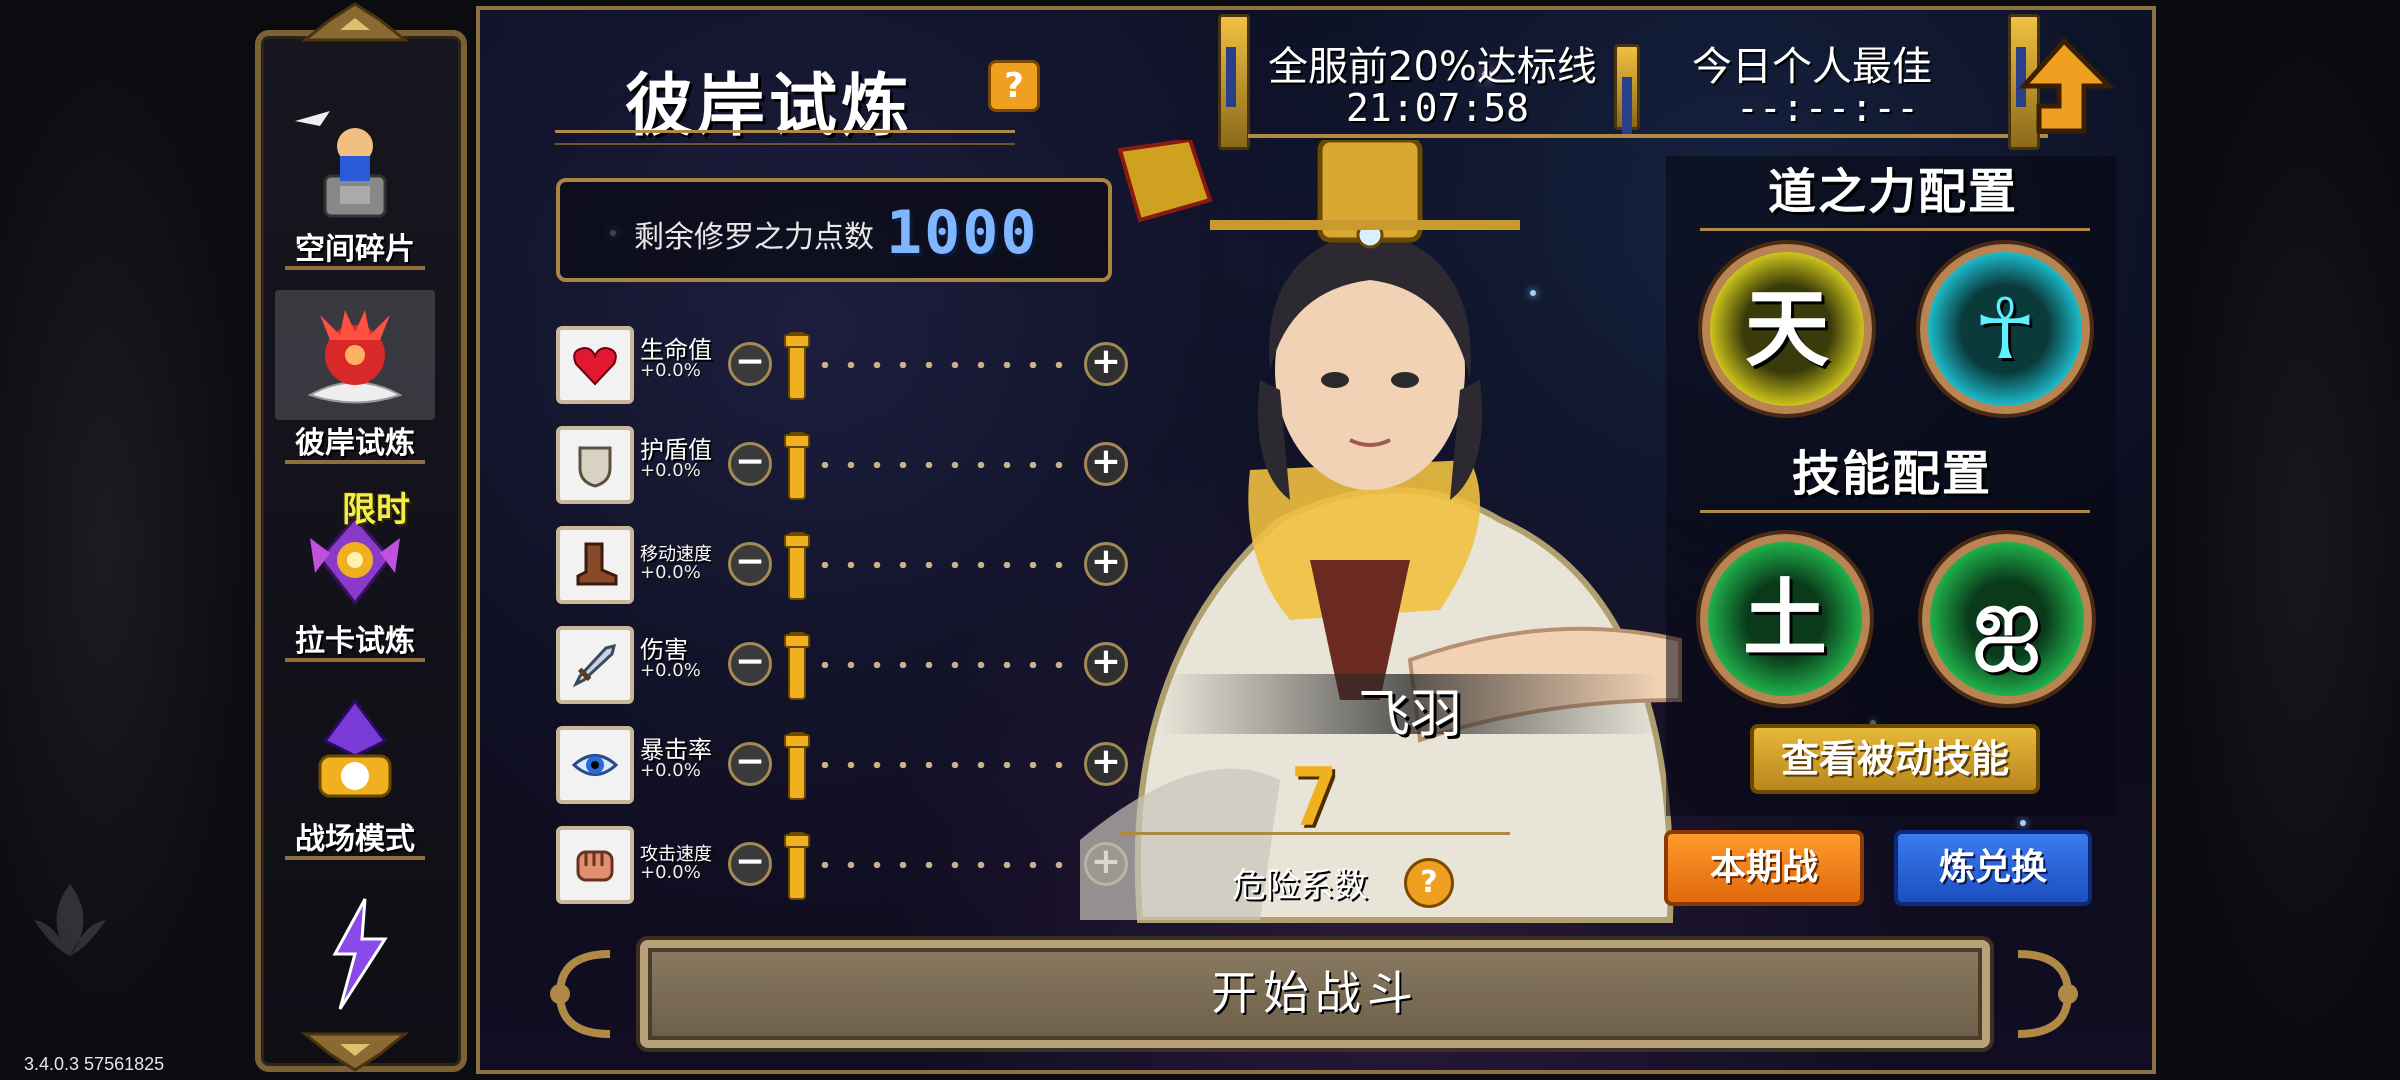 The image size is (2400, 1080). I want to click on info-bar-divider, so click(1648, 139).